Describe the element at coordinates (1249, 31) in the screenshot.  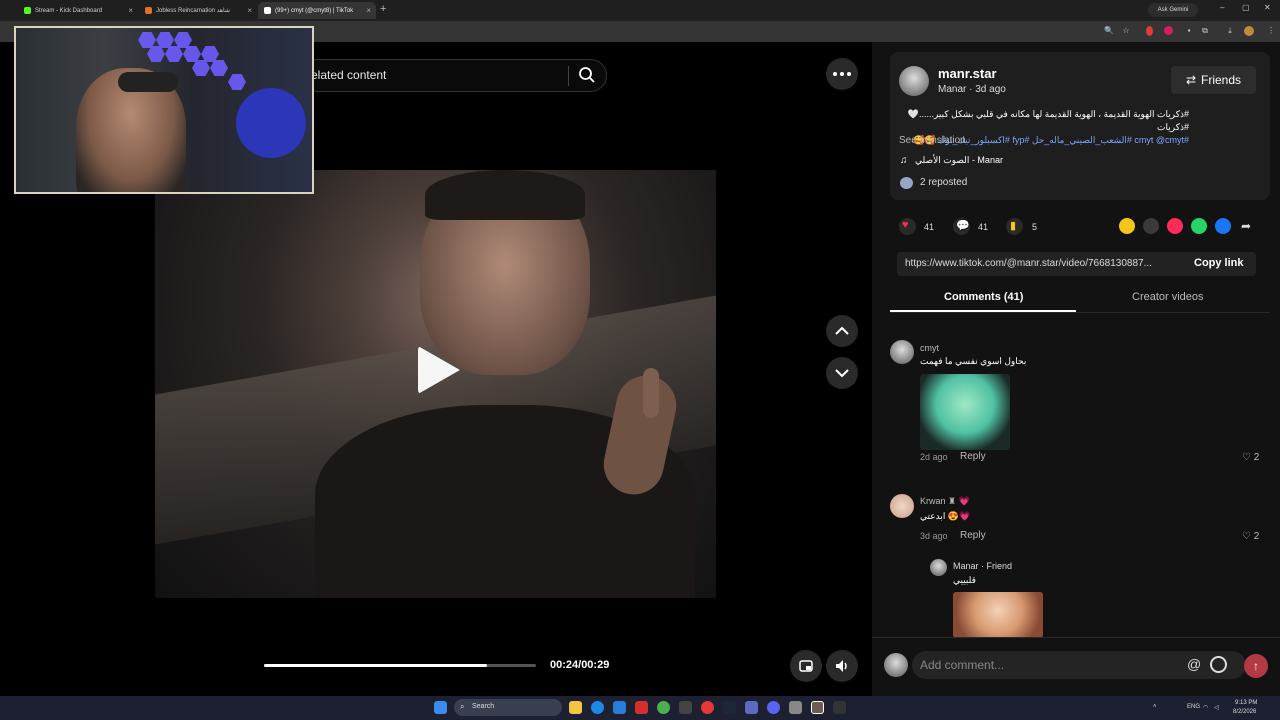
I see `profile-avatar` at that location.